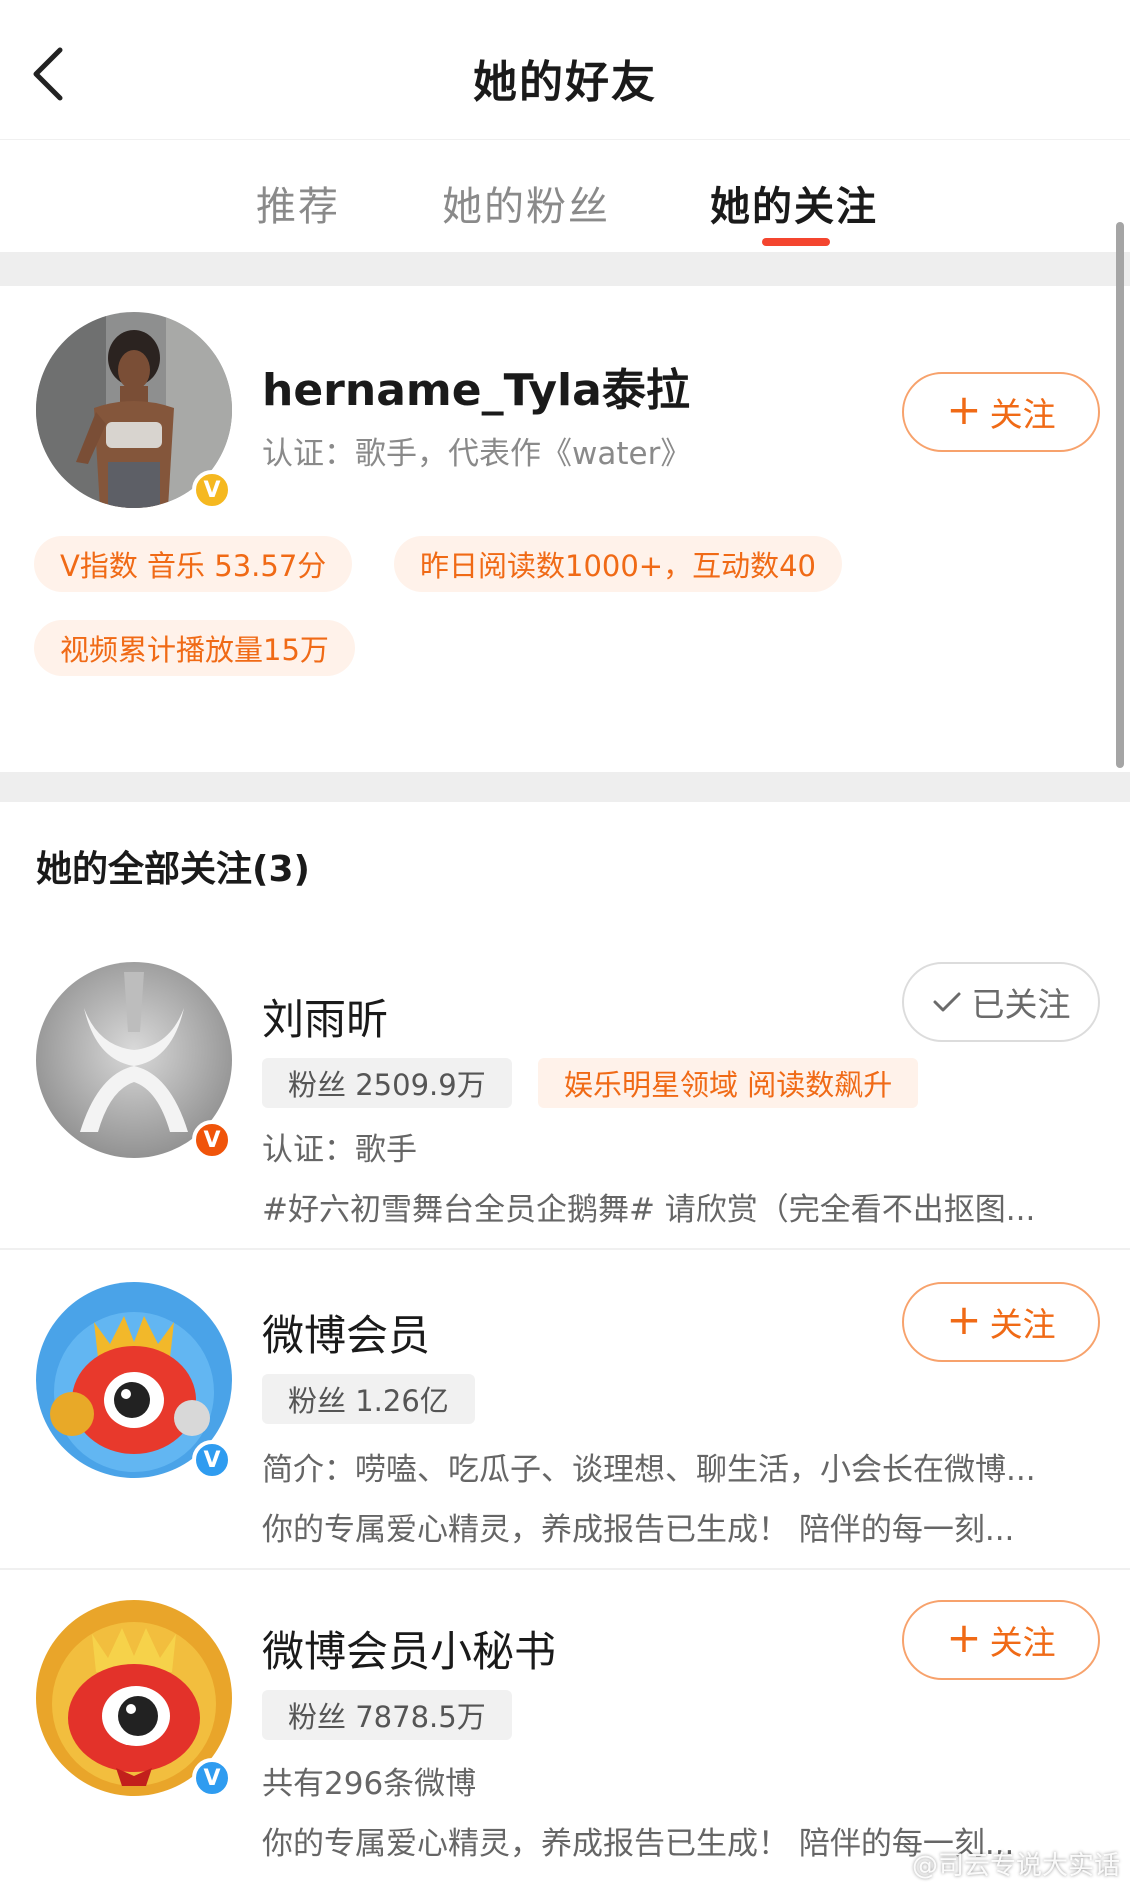 The width and height of the screenshot is (1130, 1890). I want to click on stat-tag: 视频累计播放量15万, so click(194, 648).